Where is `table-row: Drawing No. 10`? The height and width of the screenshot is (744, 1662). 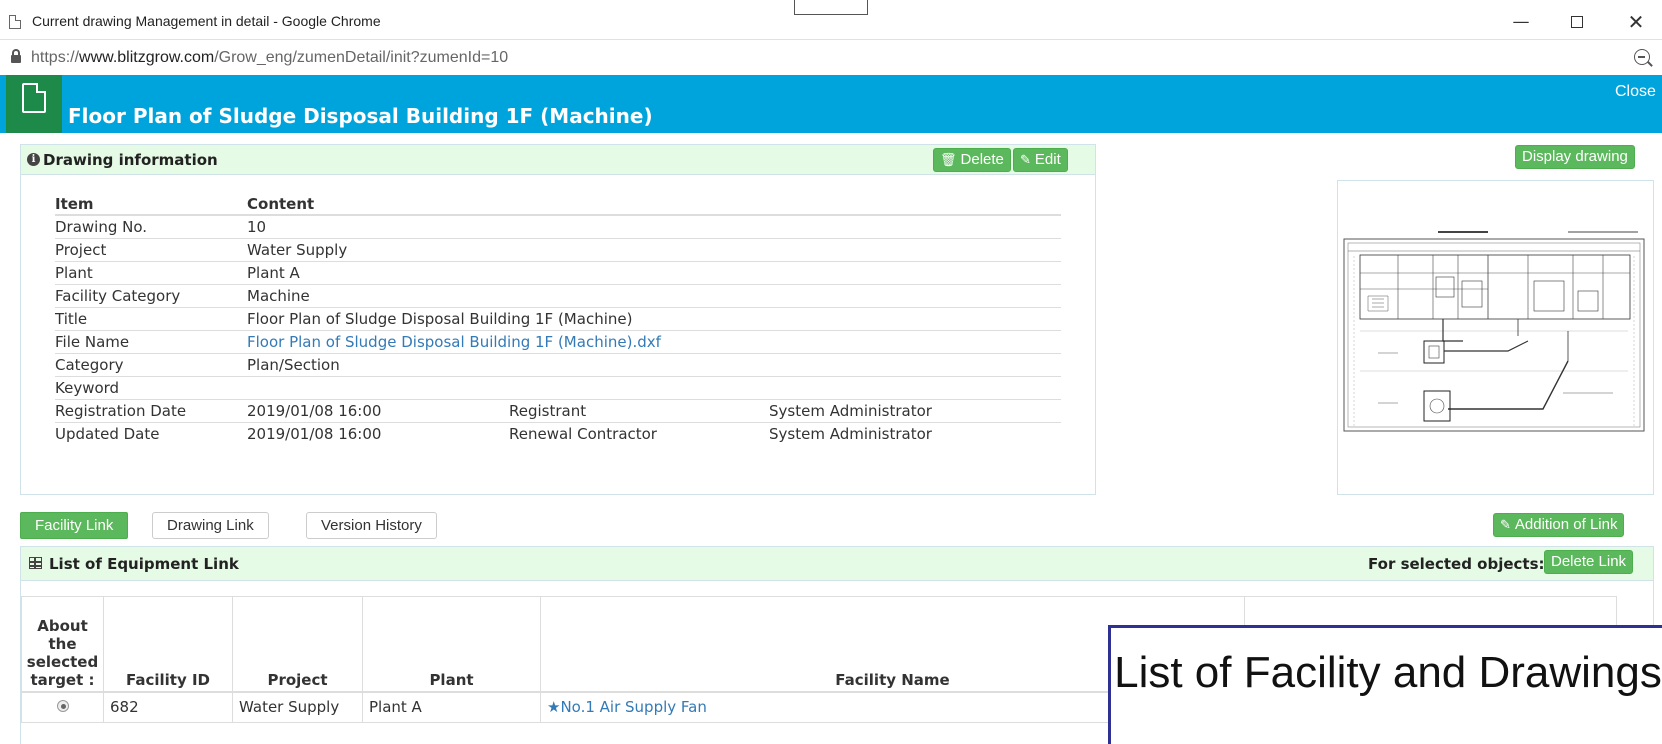 table-row: Drawing No. 10 is located at coordinates (558, 227).